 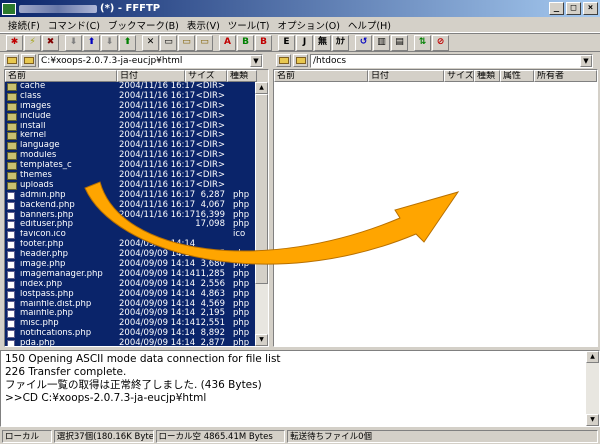 What do you see at coordinates (46, 225) in the screenshot?
I see `file-name: edituser.php` at bounding box center [46, 225].